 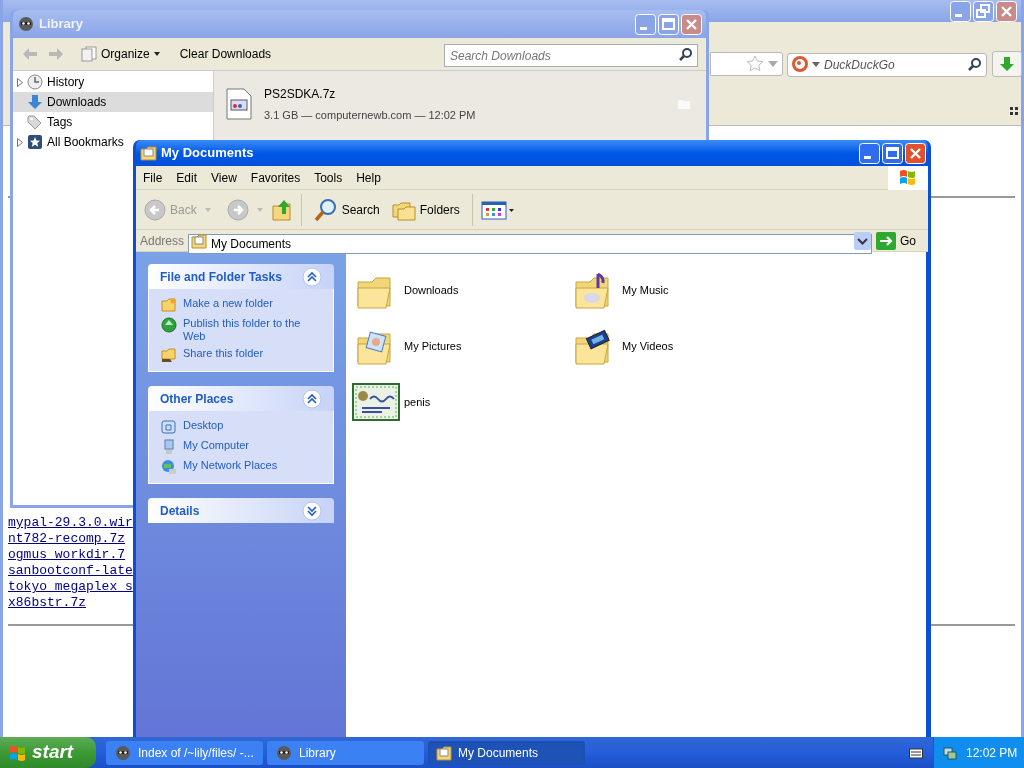 What do you see at coordinates (197, 399) in the screenshot?
I see `panel-title: Other Places` at bounding box center [197, 399].